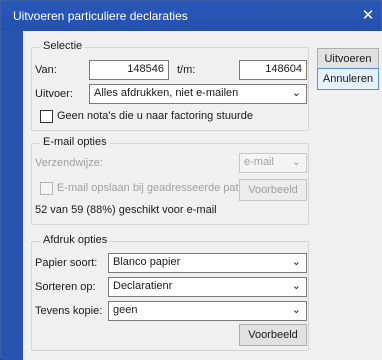 Image resolution: width=382 pixels, height=360 pixels. I want to click on title-bar: Uitvoeren particuliere declaraties ✕, so click(191, 16).